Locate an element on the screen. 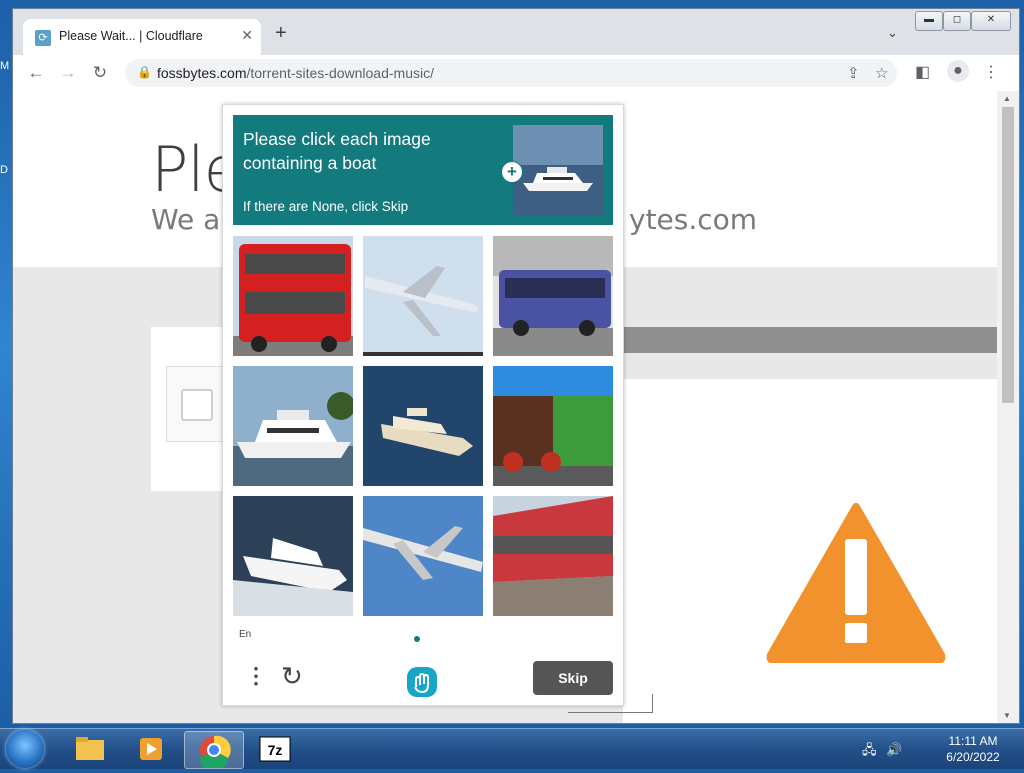  bookmark-star-icon: ☆ is located at coordinates (881, 73).